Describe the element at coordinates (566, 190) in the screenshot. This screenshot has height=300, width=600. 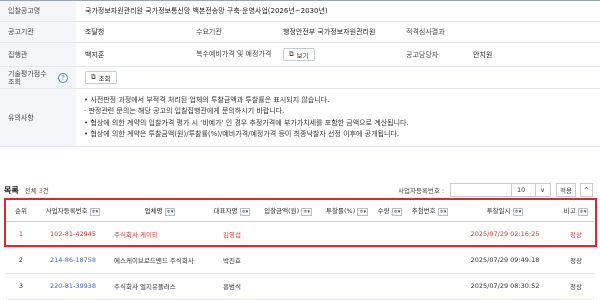
I see `apply-button: 적용` at that location.